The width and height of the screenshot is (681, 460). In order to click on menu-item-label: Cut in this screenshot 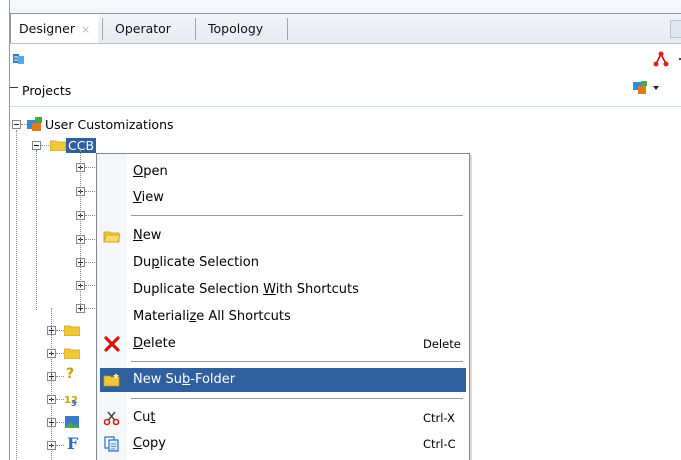, I will do `click(144, 417)`.